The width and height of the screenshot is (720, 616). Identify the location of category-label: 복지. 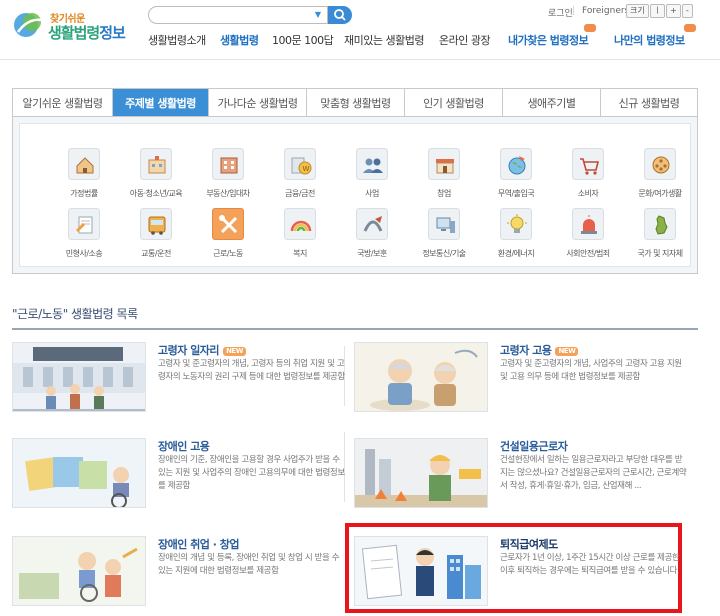
(300, 253).